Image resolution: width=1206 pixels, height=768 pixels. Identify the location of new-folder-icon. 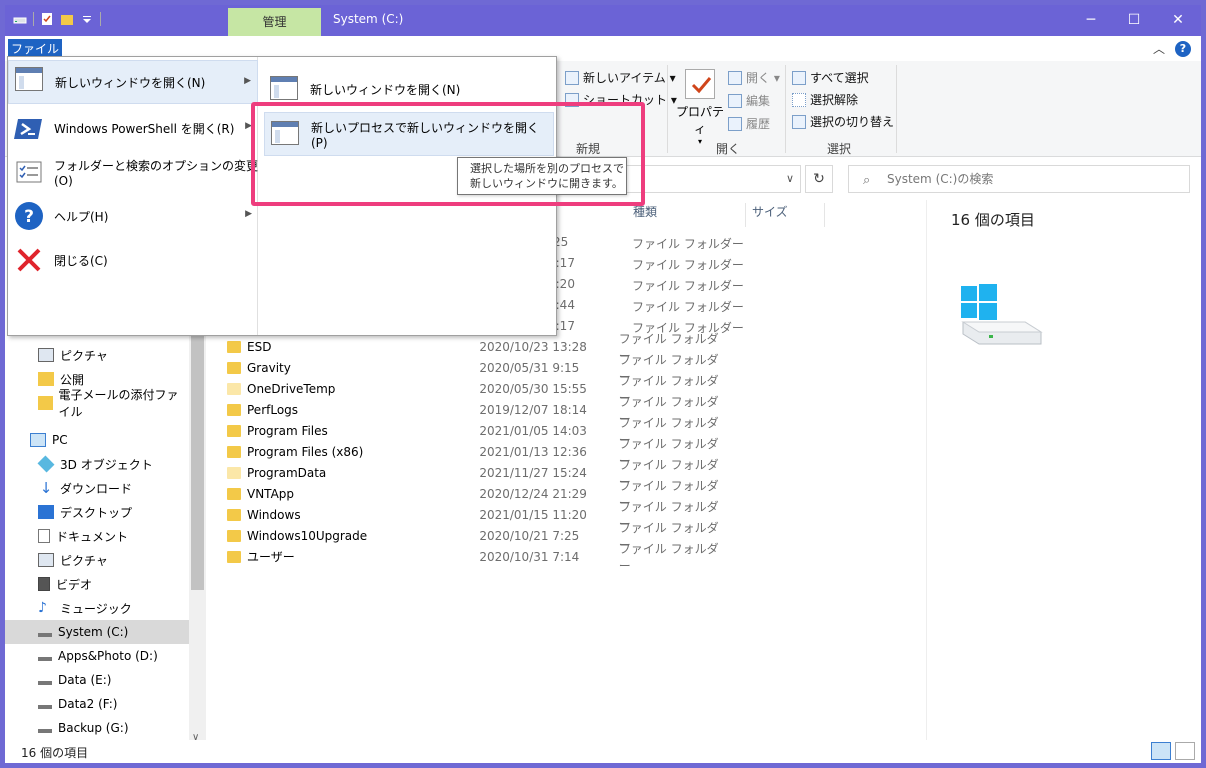
(67, 19).